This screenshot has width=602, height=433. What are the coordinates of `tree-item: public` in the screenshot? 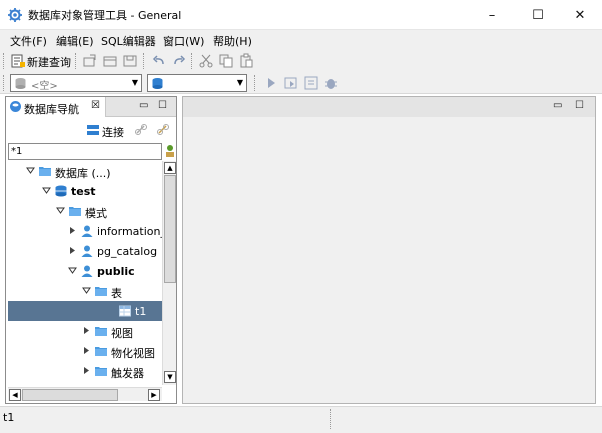 It's located at (85, 271).